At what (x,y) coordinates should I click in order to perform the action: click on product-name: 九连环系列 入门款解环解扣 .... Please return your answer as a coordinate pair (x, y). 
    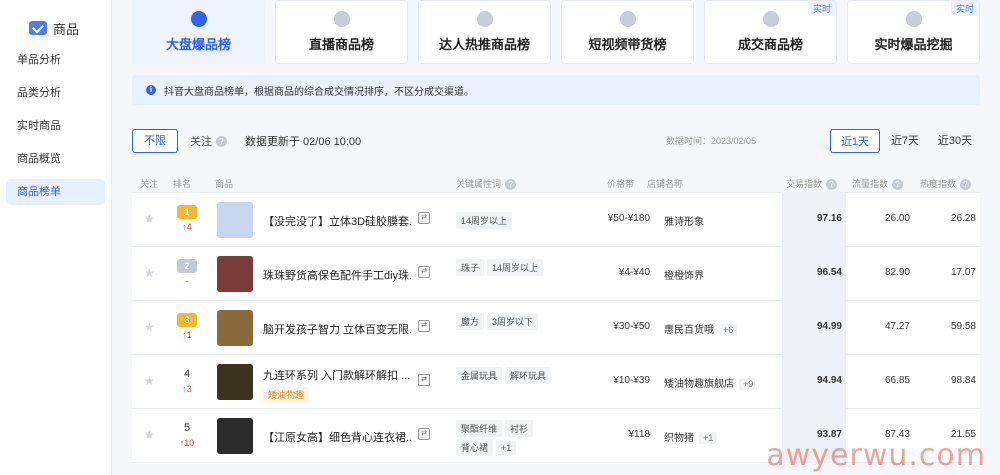
    Looking at the image, I should click on (338, 375).